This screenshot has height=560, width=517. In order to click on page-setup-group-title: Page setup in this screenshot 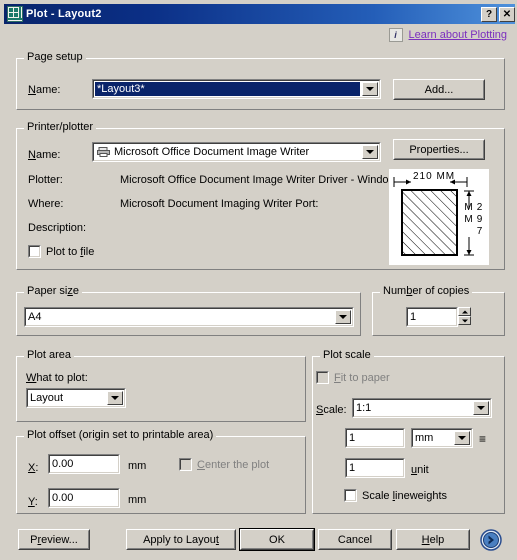, I will do `click(55, 57)`.